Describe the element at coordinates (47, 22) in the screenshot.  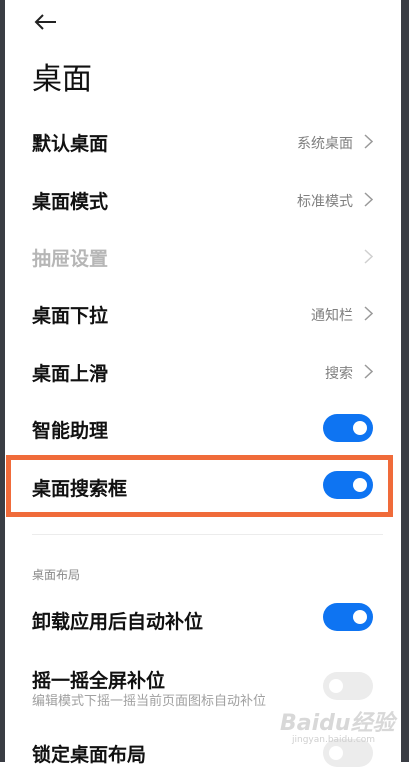
I see `back-arrow-icon` at that location.